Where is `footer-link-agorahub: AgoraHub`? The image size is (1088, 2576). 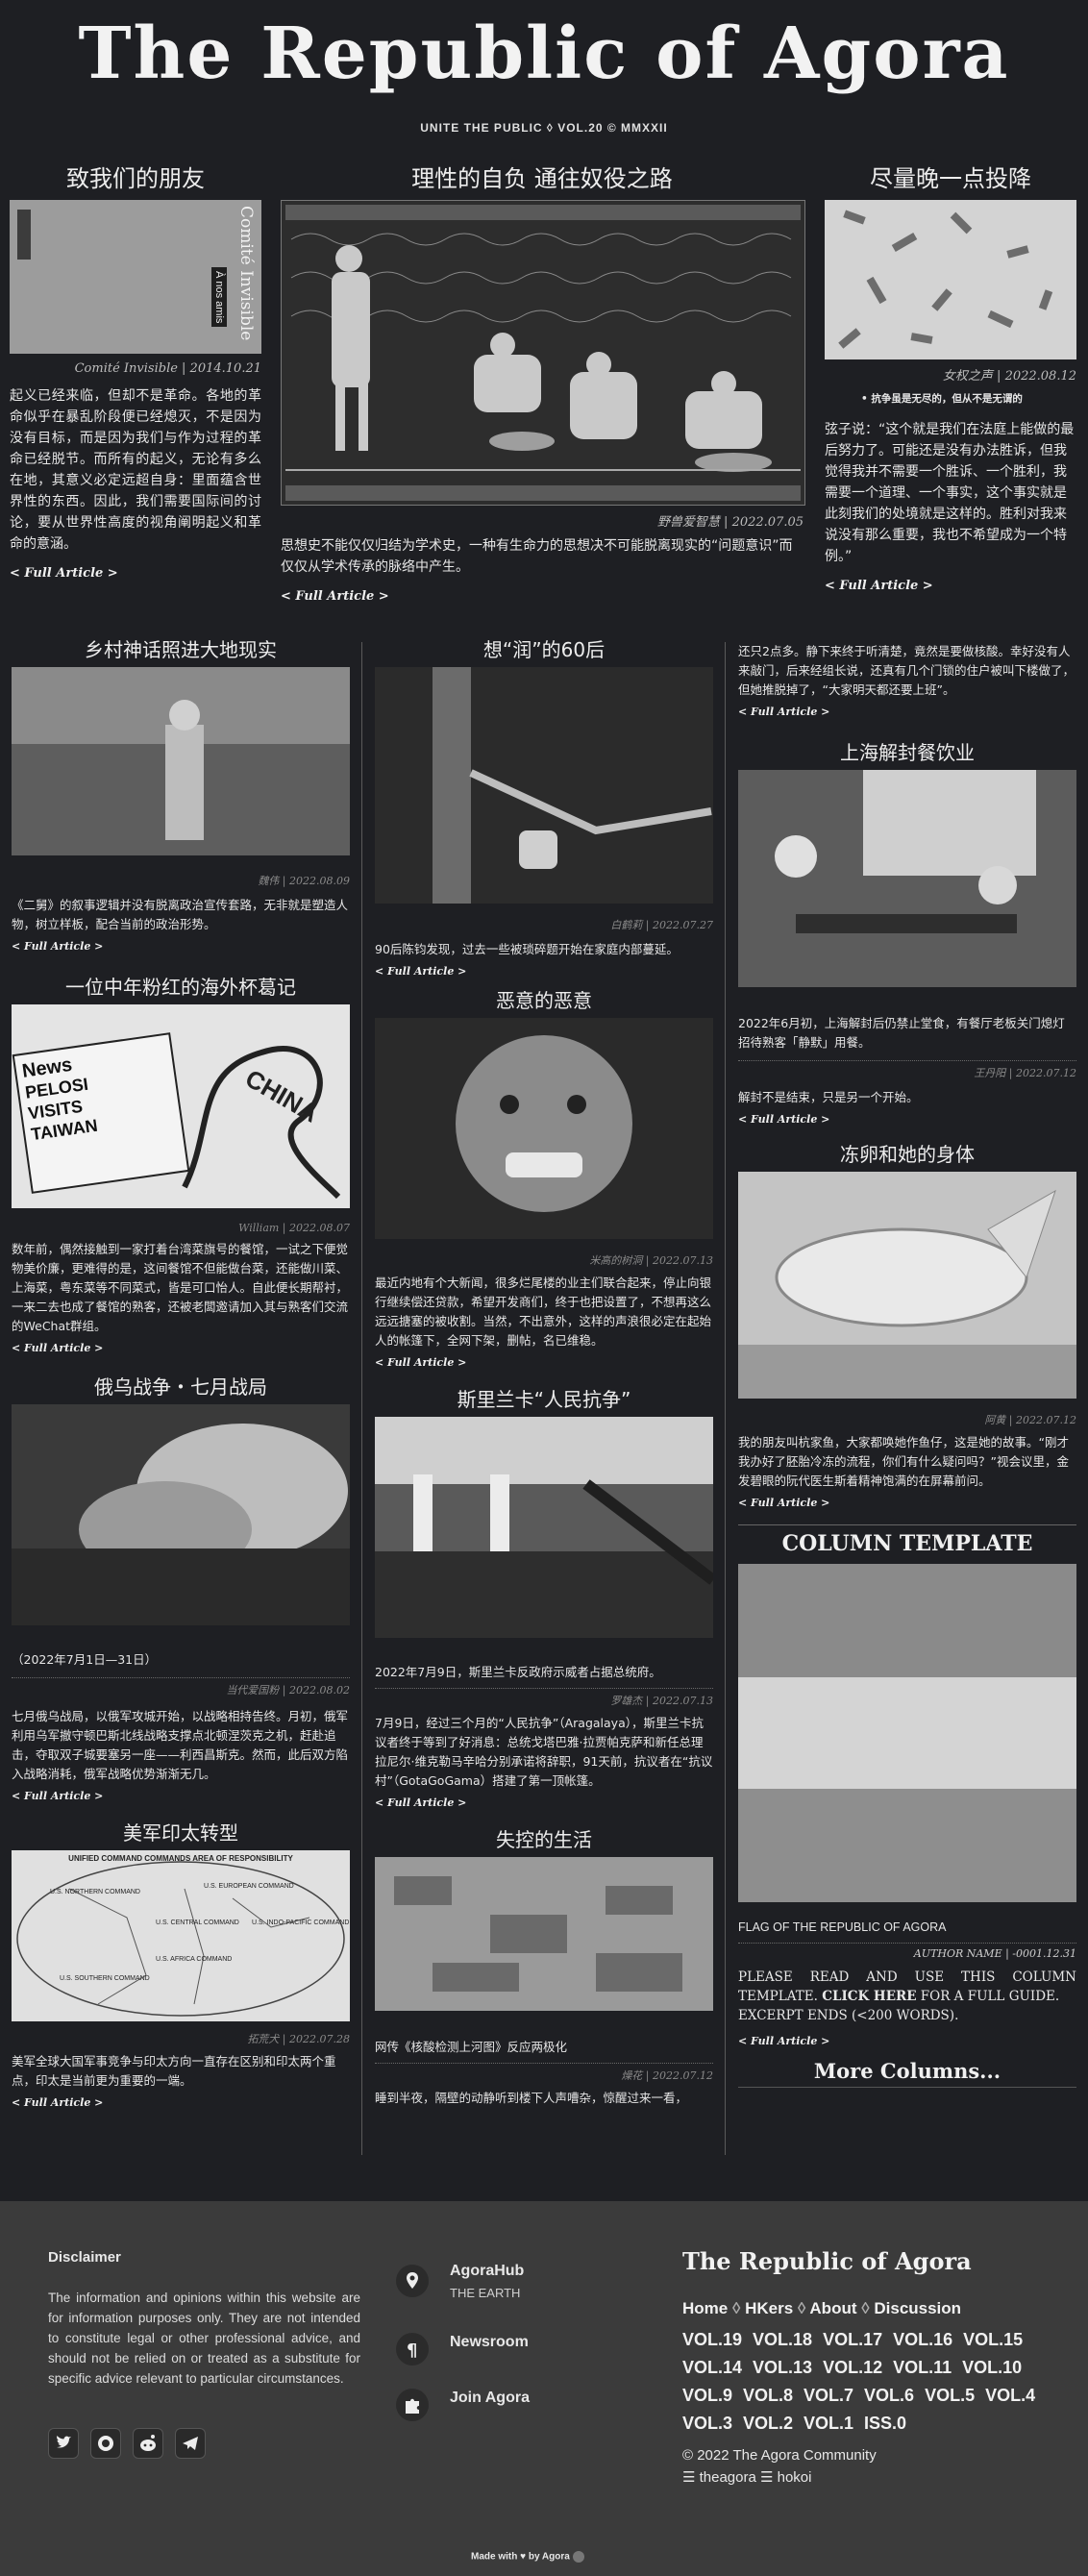 footer-link-agorahub: AgoraHub is located at coordinates (487, 2271).